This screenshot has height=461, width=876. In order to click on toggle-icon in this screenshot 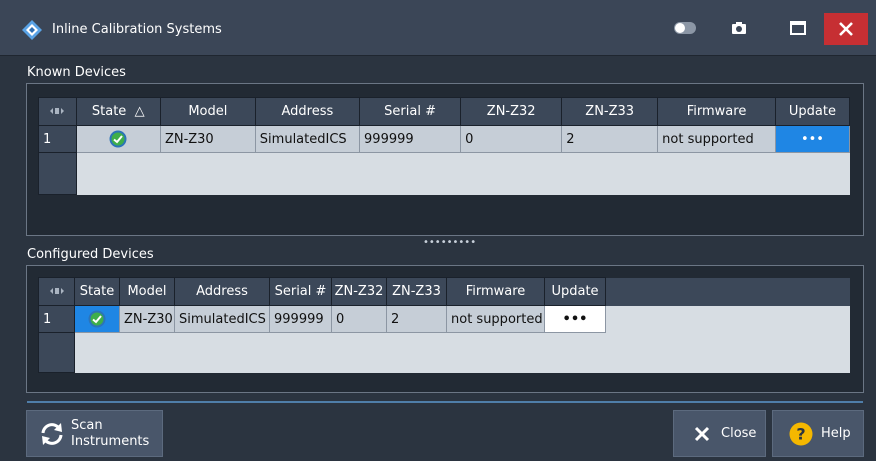, I will do `click(685, 28)`.